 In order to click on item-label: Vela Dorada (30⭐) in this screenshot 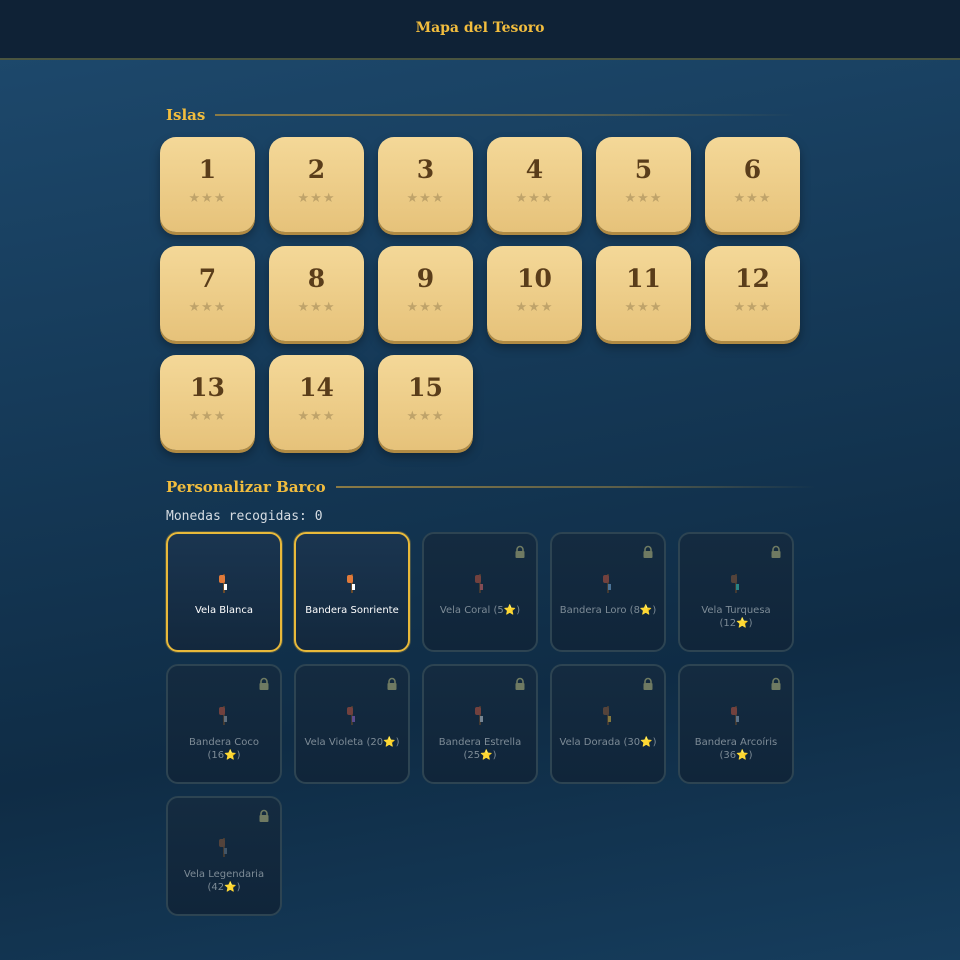, I will do `click(608, 742)`.